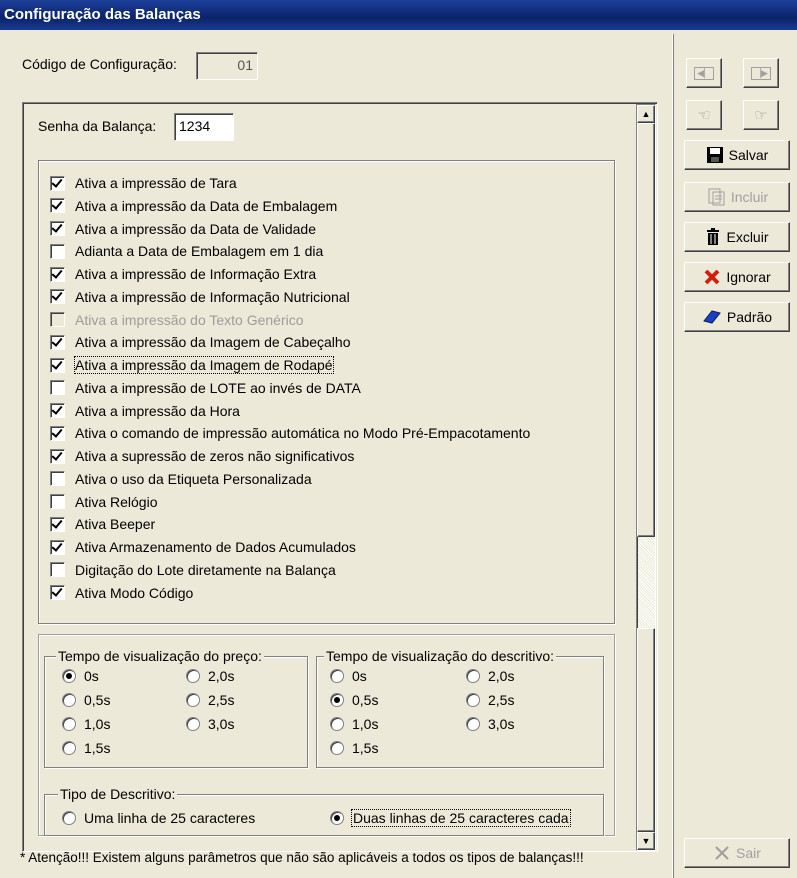 This screenshot has height=878, width=797. What do you see at coordinates (97, 126) in the screenshot?
I see `senha-label: Senha da Balança:` at bounding box center [97, 126].